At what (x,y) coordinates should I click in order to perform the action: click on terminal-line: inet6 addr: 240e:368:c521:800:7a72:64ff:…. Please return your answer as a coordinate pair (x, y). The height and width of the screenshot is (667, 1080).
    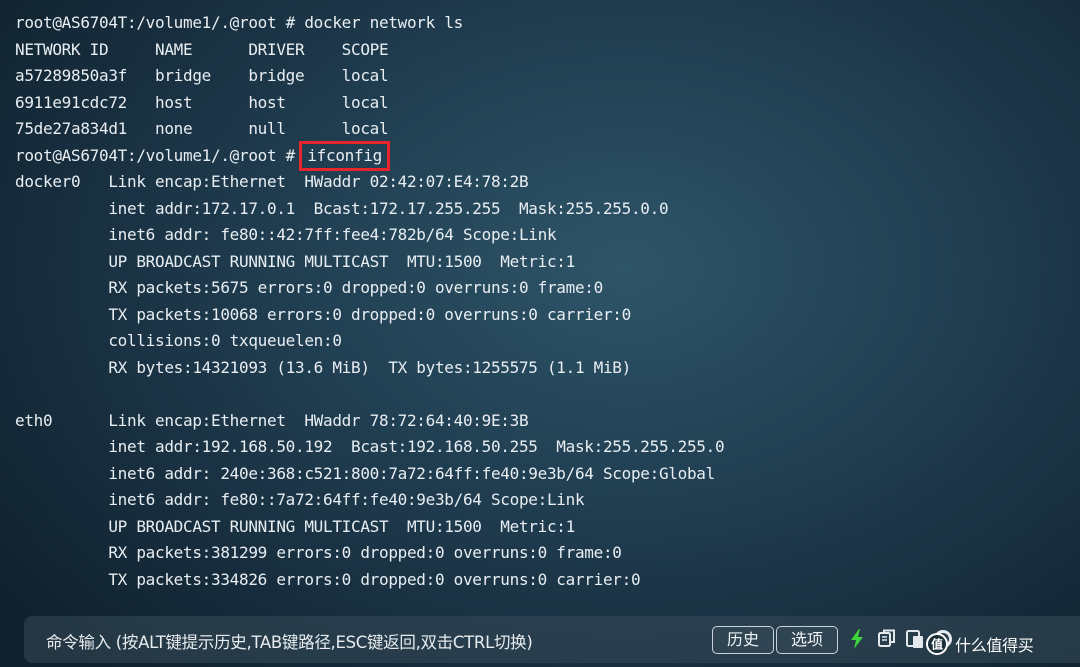
    Looking at the image, I should click on (365, 473).